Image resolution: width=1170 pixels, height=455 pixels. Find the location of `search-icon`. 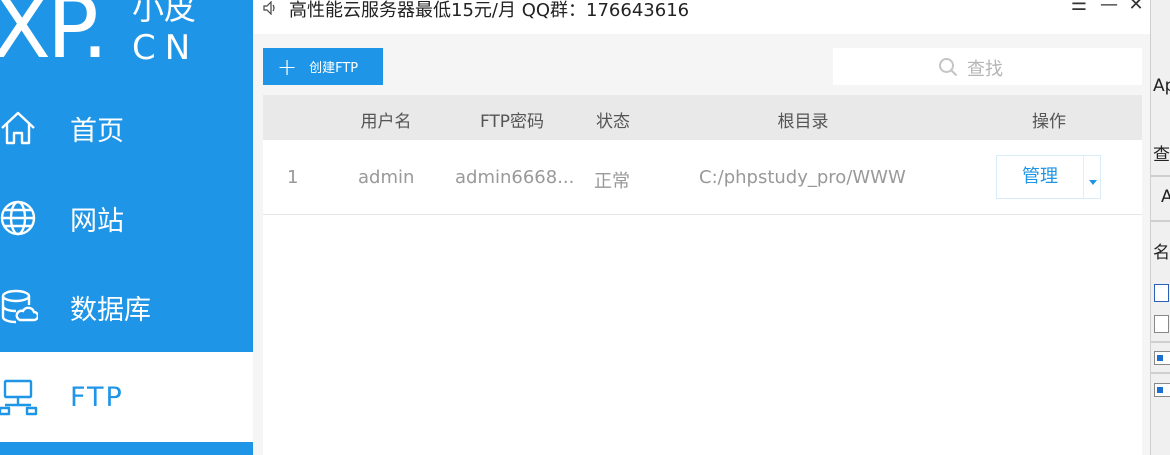

search-icon is located at coordinates (948, 67).